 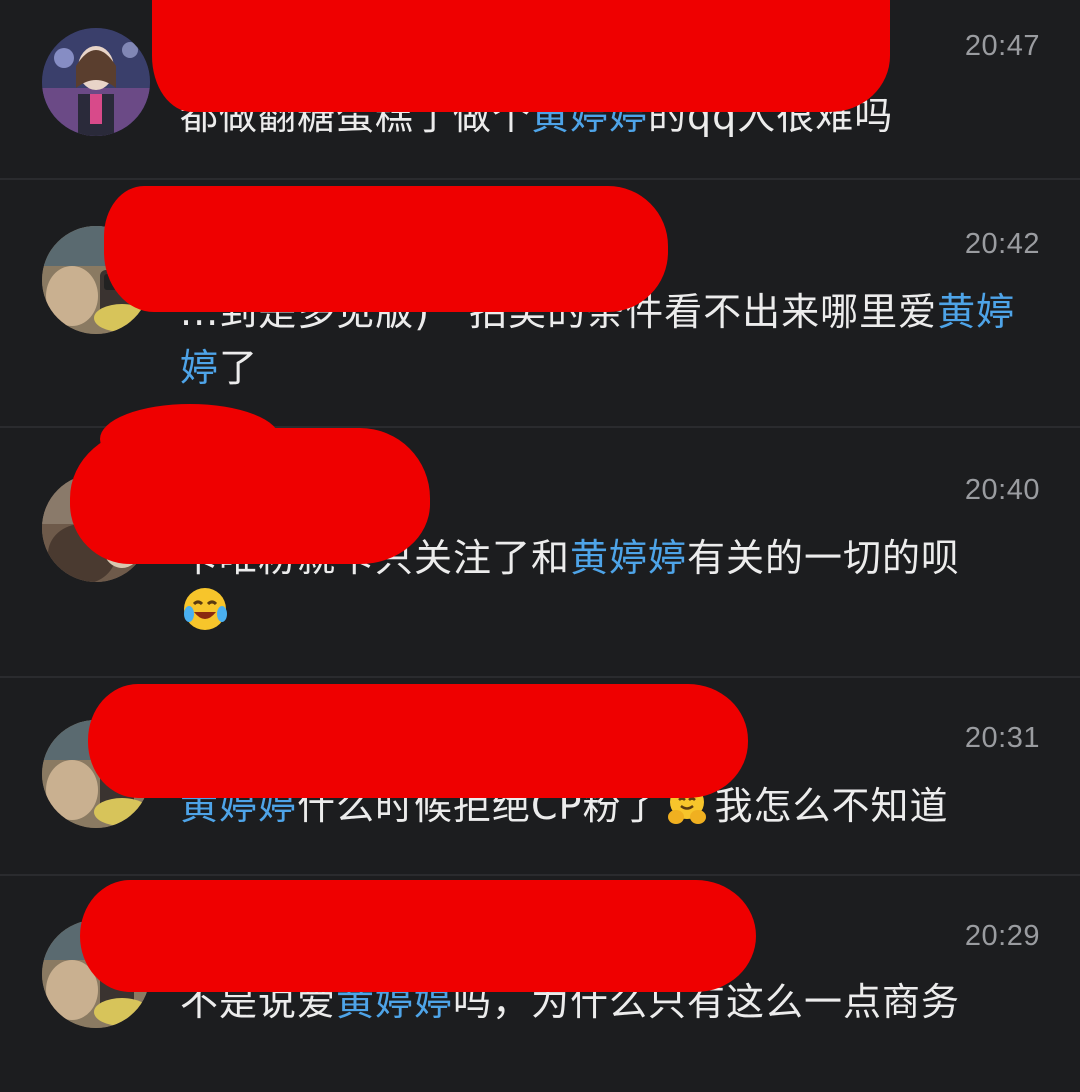 I want to click on timestamp: 20:31, so click(x=1002, y=738).